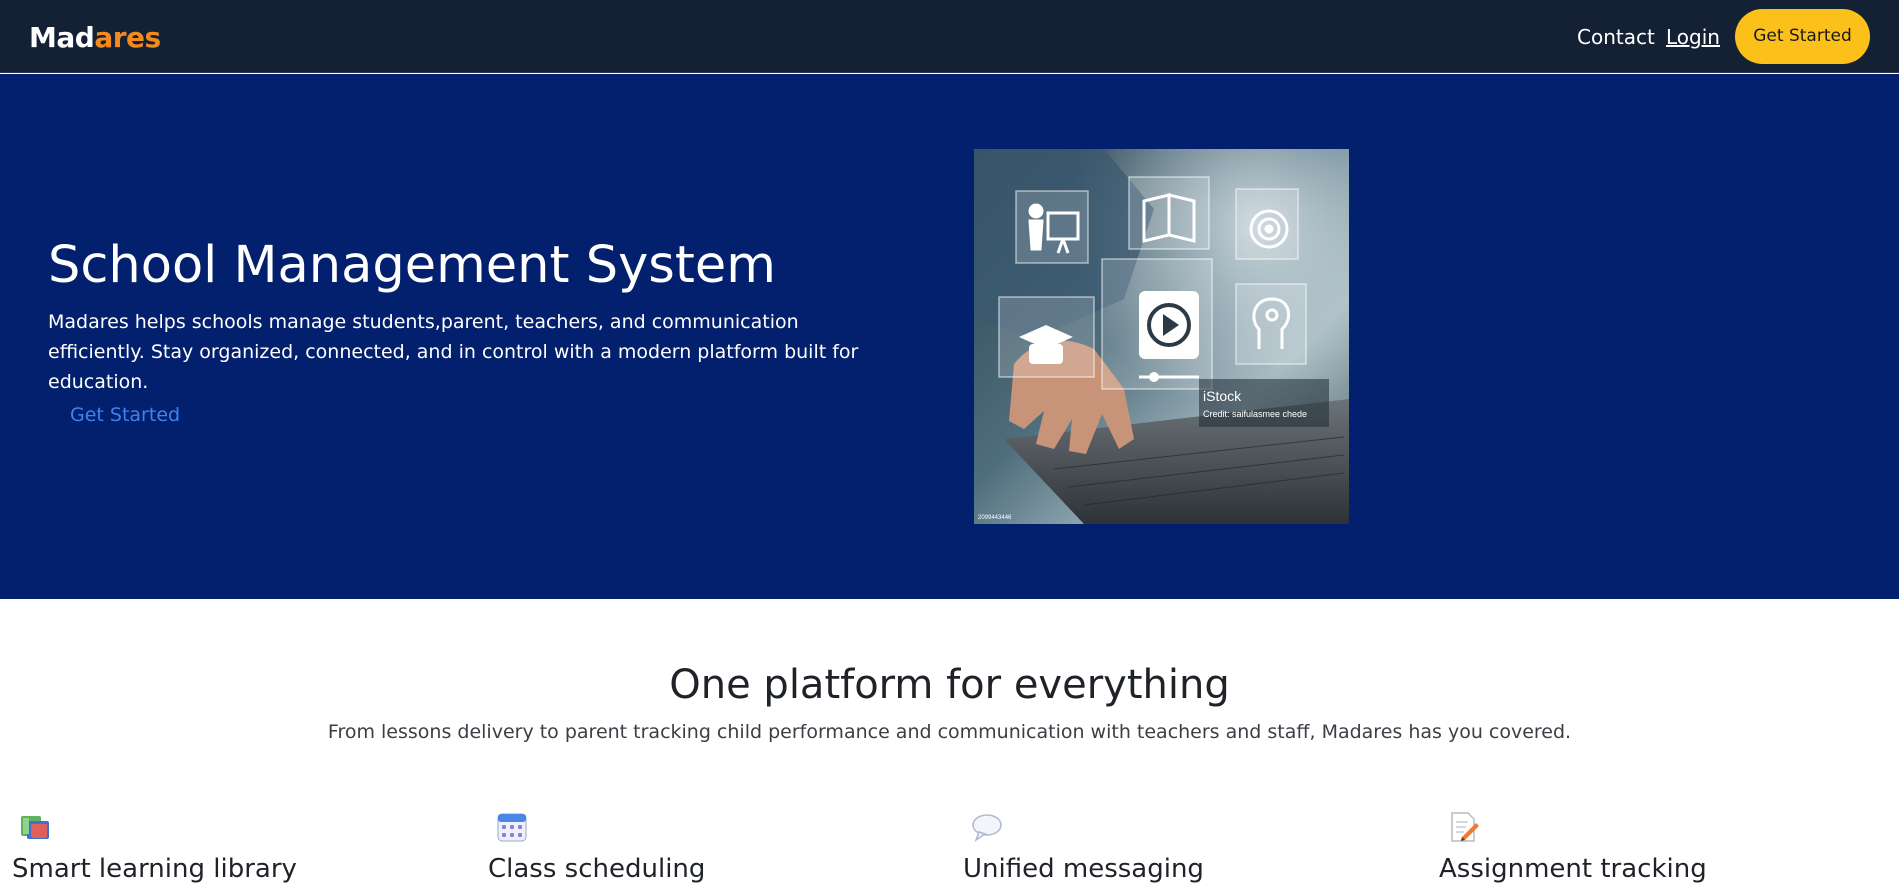  What do you see at coordinates (125, 415) in the screenshot?
I see `hero-get-started-link: Get Started` at bounding box center [125, 415].